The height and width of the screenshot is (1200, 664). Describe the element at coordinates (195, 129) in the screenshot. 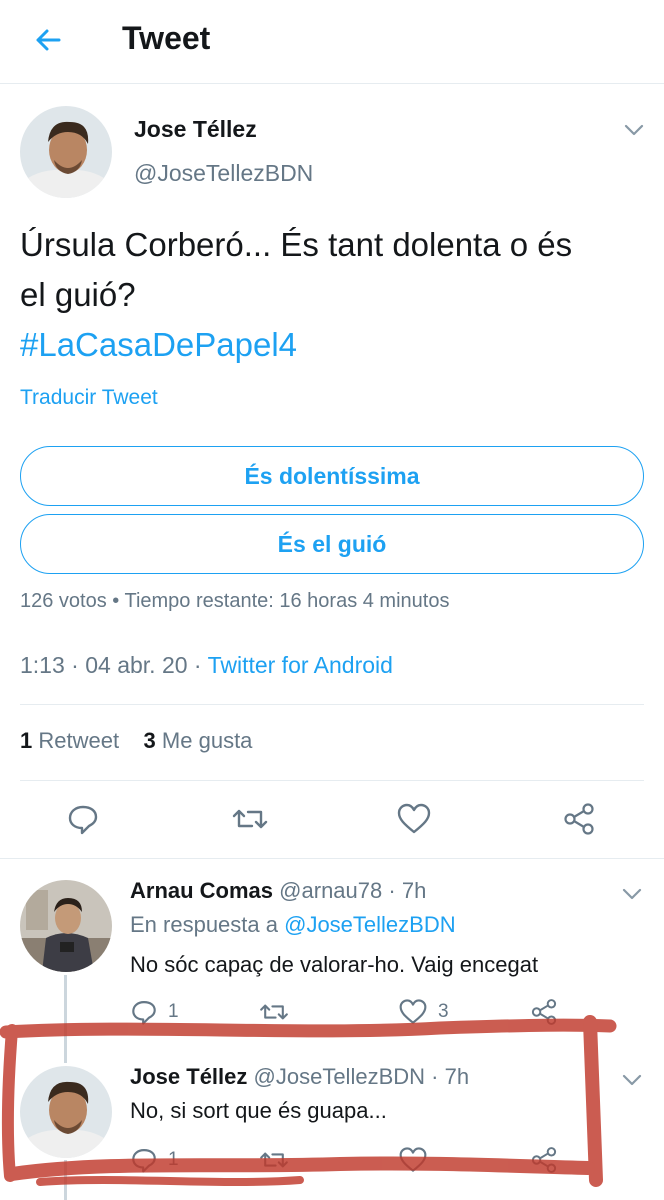

I see `author-name: Jose Téllez` at that location.